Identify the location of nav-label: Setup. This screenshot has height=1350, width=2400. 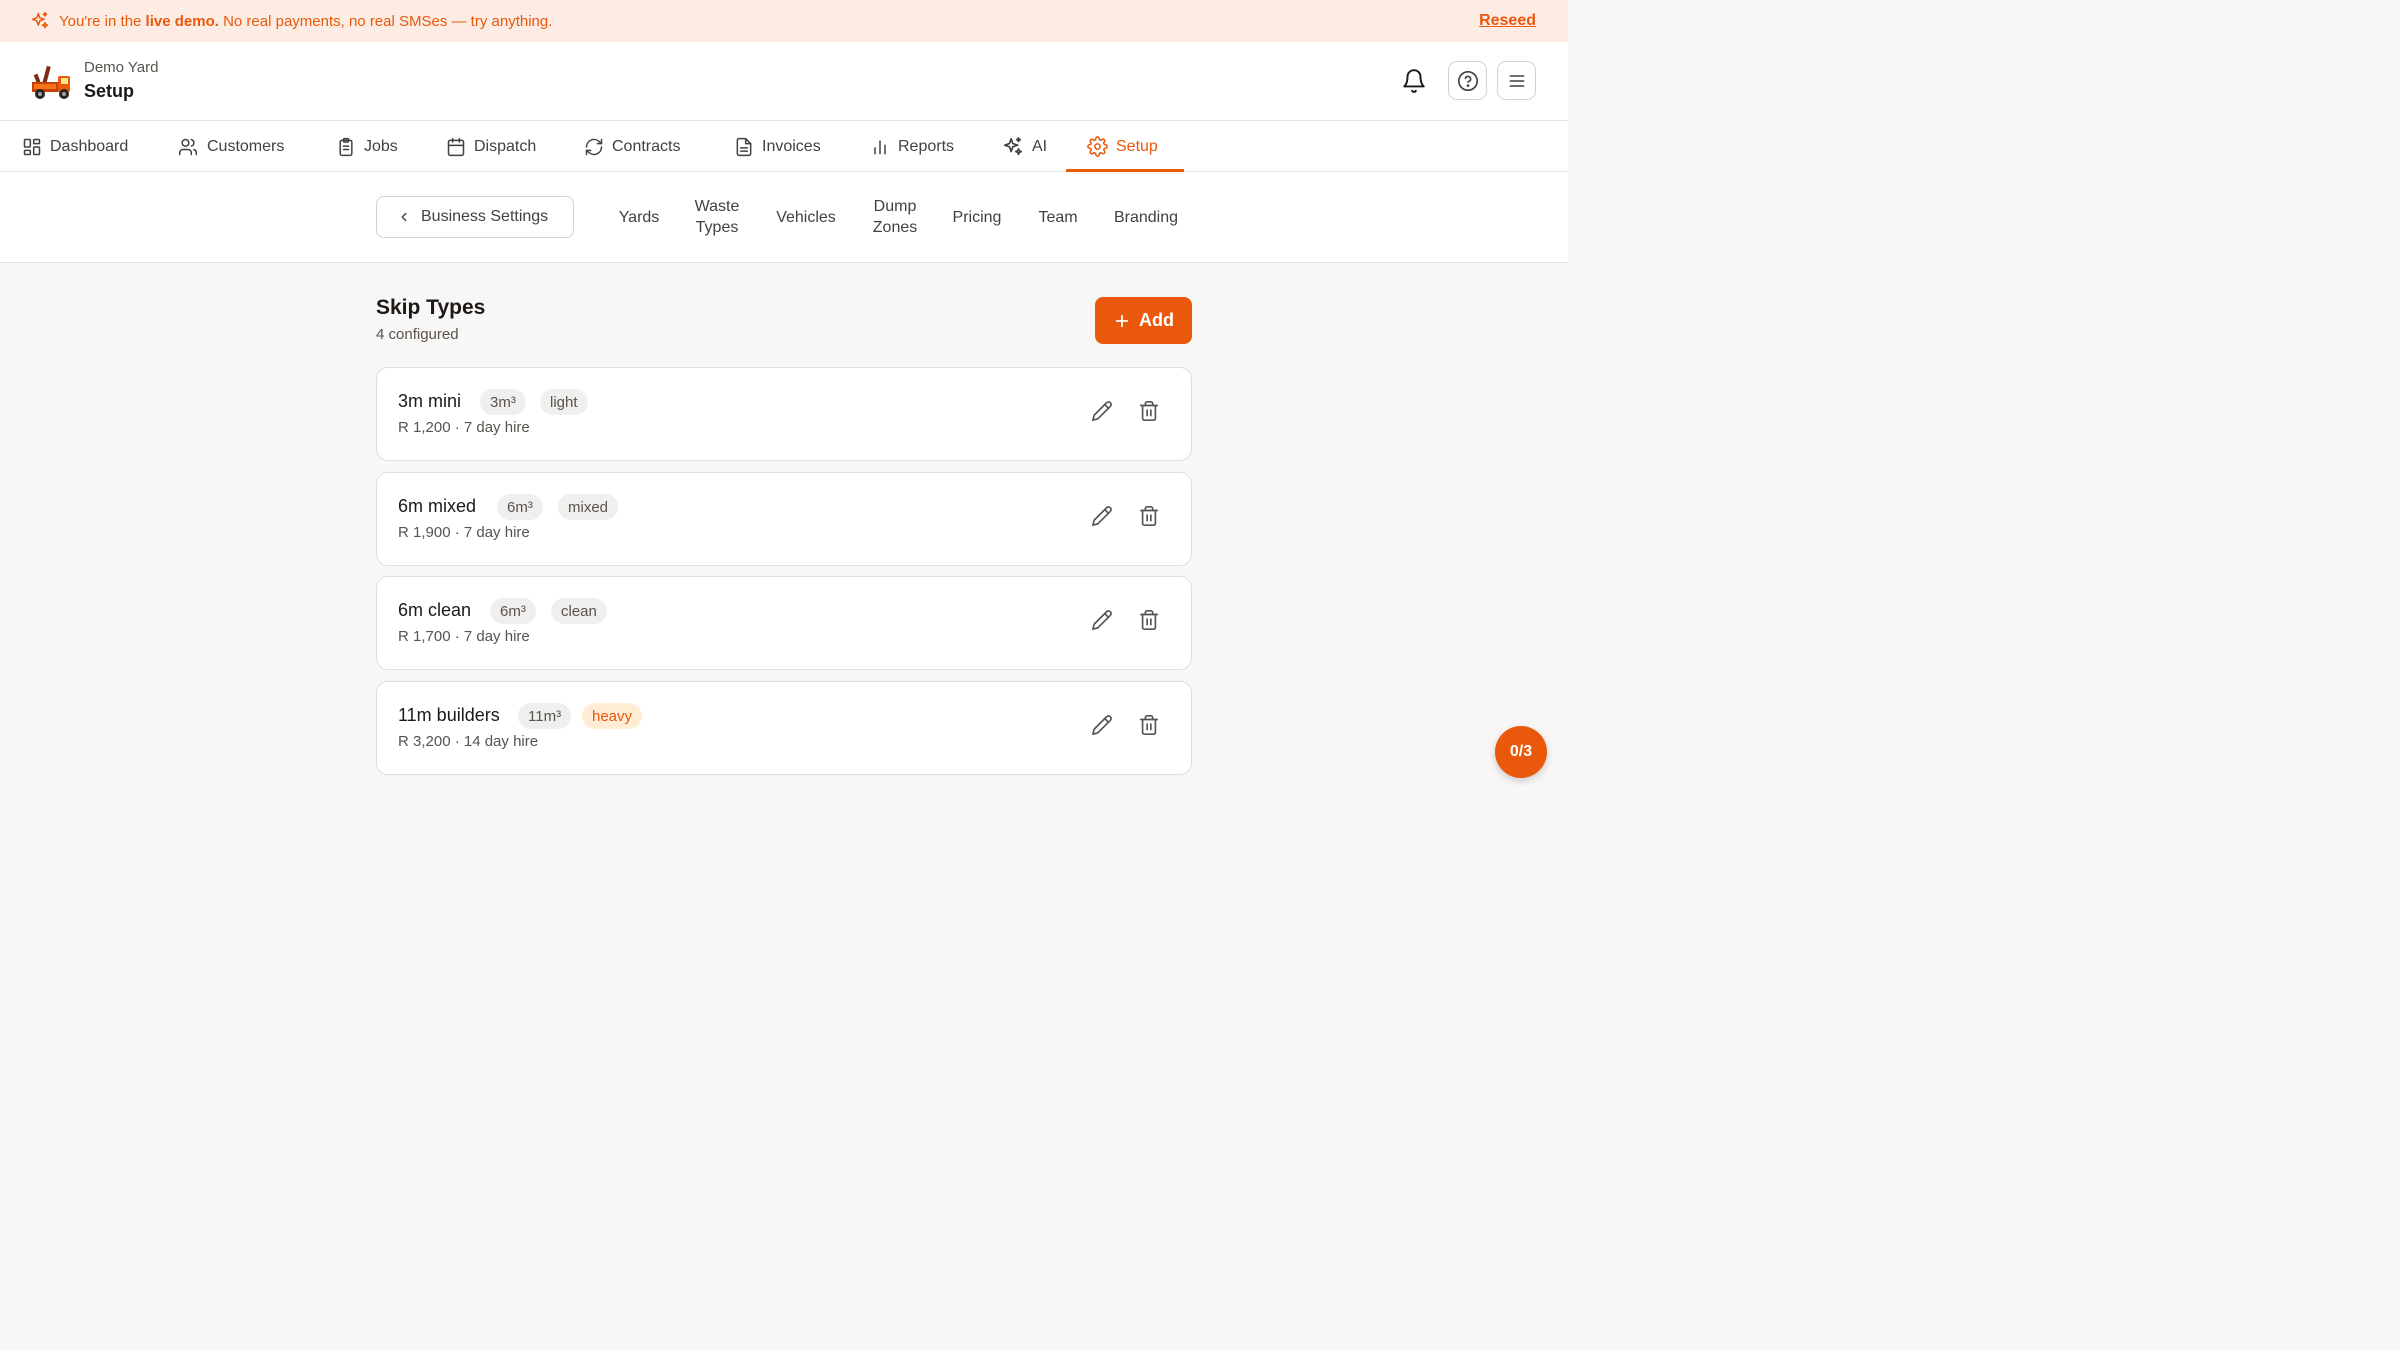
(1137, 146).